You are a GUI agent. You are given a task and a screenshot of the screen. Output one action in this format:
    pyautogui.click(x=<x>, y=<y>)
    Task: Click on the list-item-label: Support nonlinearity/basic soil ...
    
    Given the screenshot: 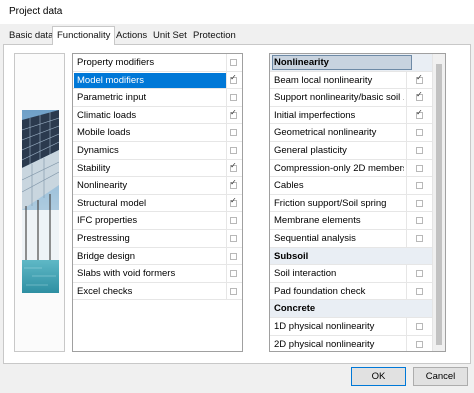 What is the action you would take?
    pyautogui.click(x=339, y=98)
    